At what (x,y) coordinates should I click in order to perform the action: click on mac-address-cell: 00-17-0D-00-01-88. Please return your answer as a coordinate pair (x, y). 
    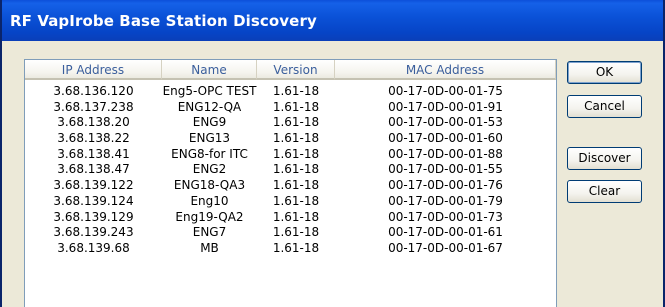
    Looking at the image, I should click on (445, 153).